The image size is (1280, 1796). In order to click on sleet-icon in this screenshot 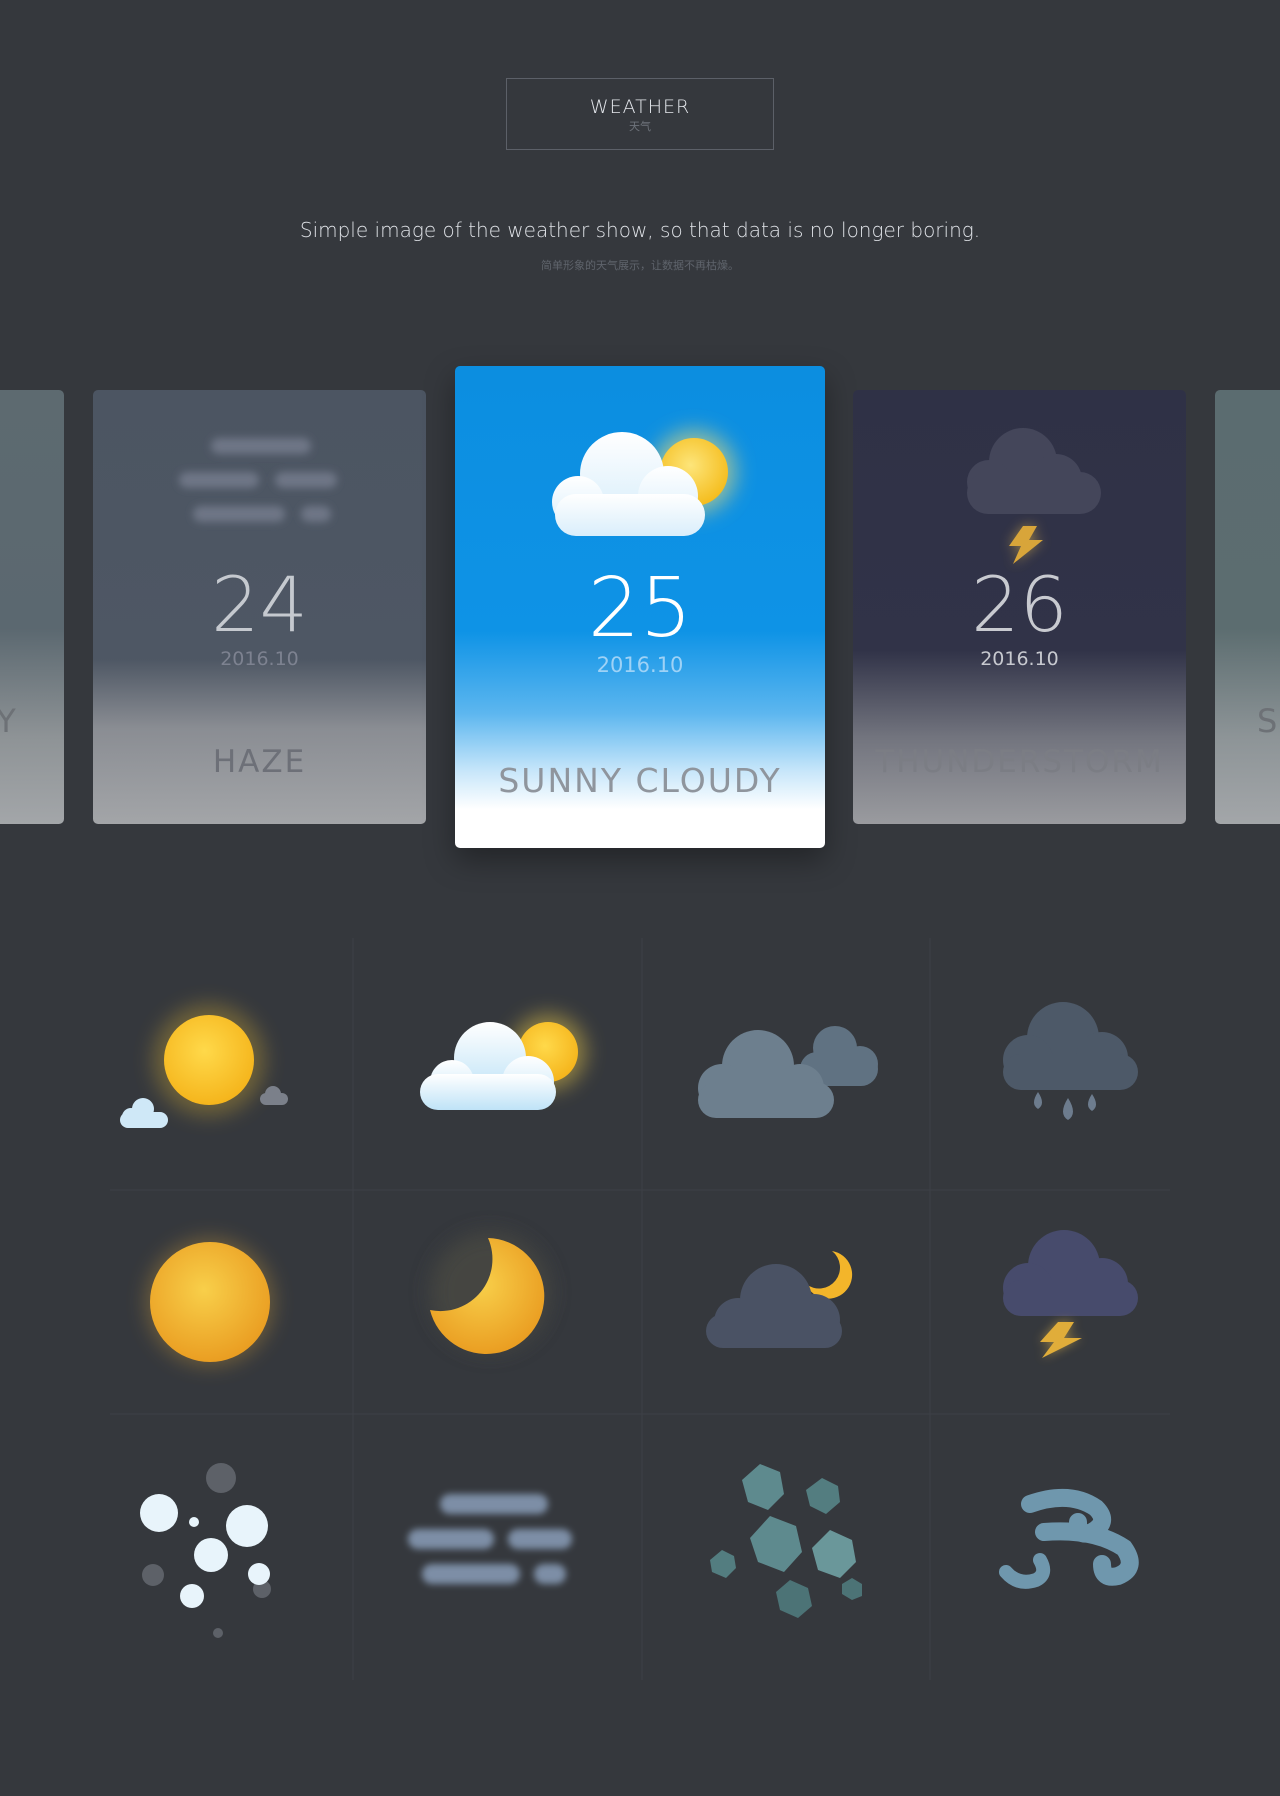, I will do `click(786, 1541)`.